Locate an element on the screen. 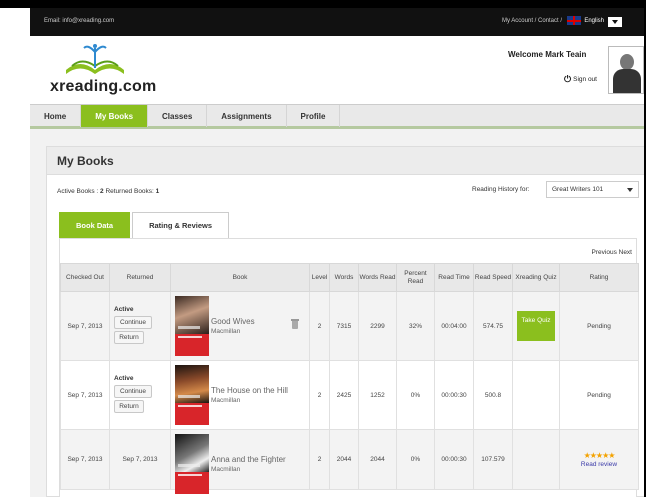 The height and width of the screenshot is (497, 652). col-words: Words is located at coordinates (344, 277).